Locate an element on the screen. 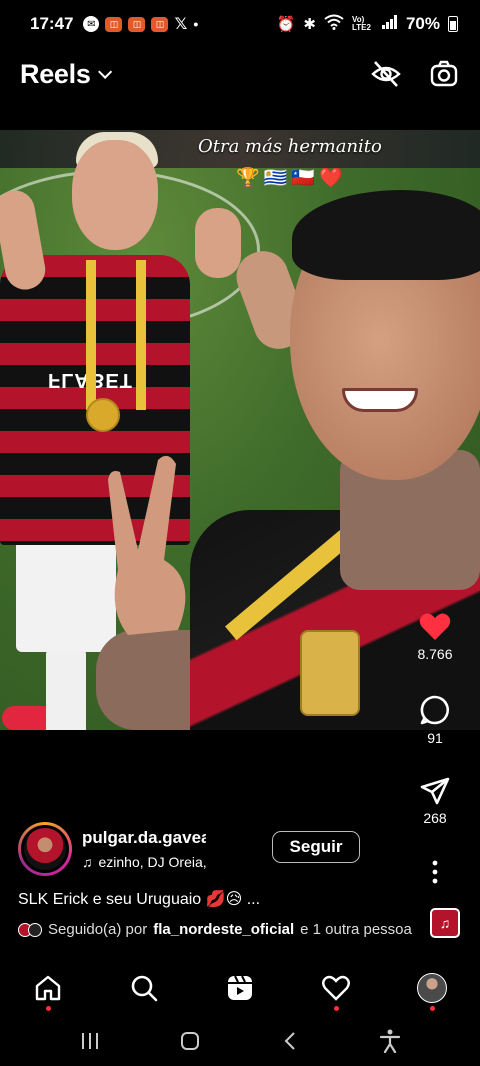 The width and height of the screenshot is (480, 1066). nav-profile is located at coordinates (432, 988).